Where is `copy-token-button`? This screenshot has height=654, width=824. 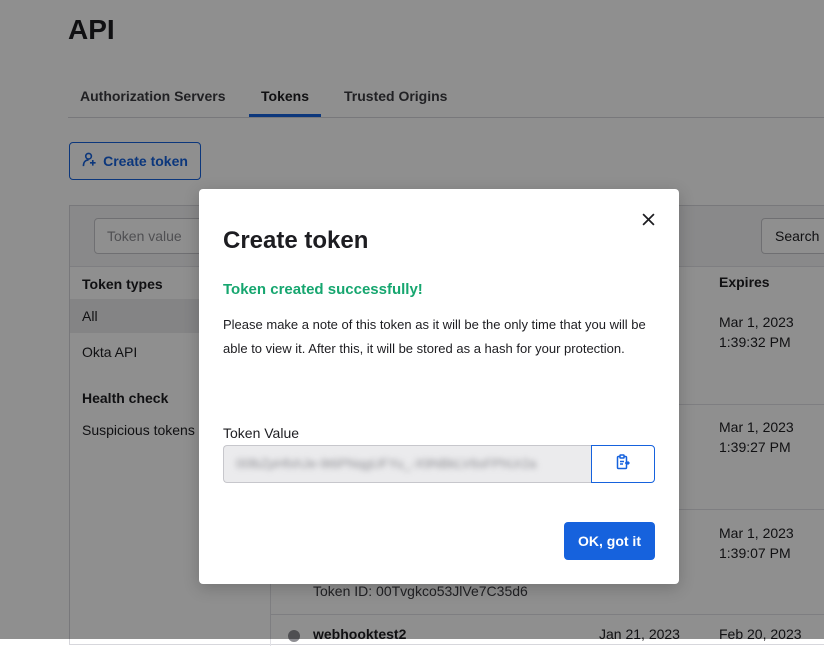
copy-token-button is located at coordinates (623, 464).